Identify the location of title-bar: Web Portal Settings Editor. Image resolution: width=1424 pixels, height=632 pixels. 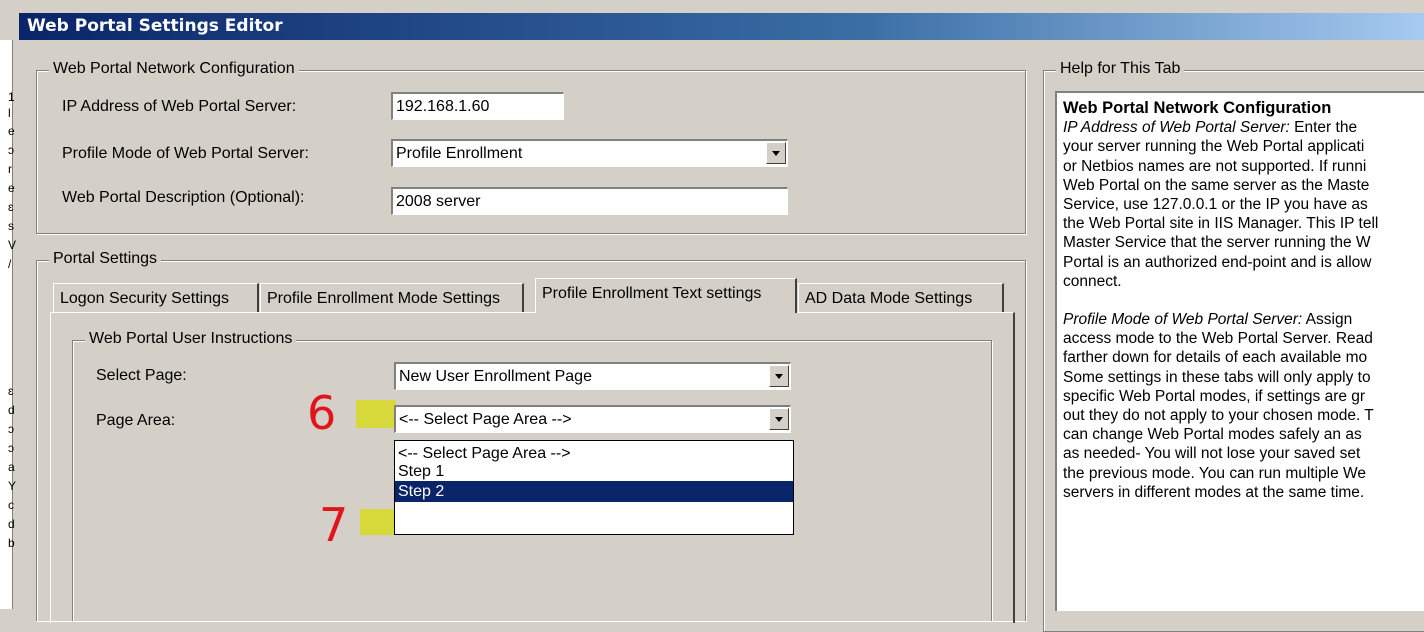
(712, 20).